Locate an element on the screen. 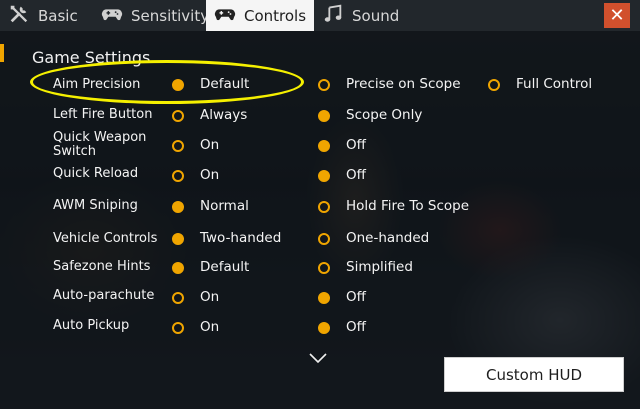  setting-label: Quick Reload is located at coordinates (96, 173).